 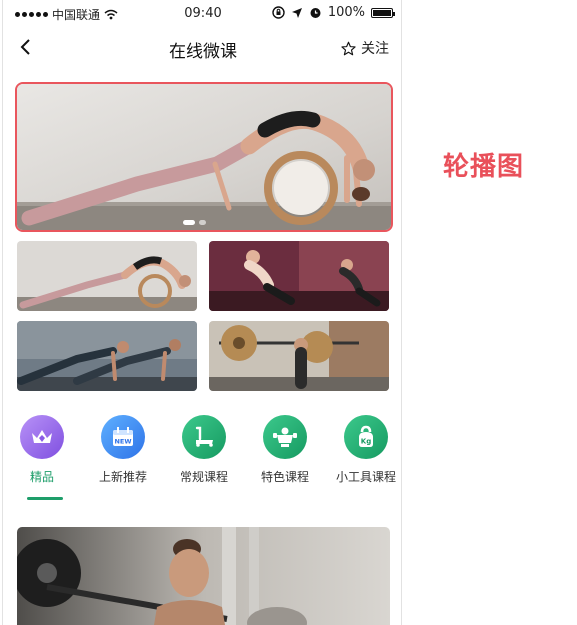 I want to click on featured-course-photo, so click(x=203, y=576).